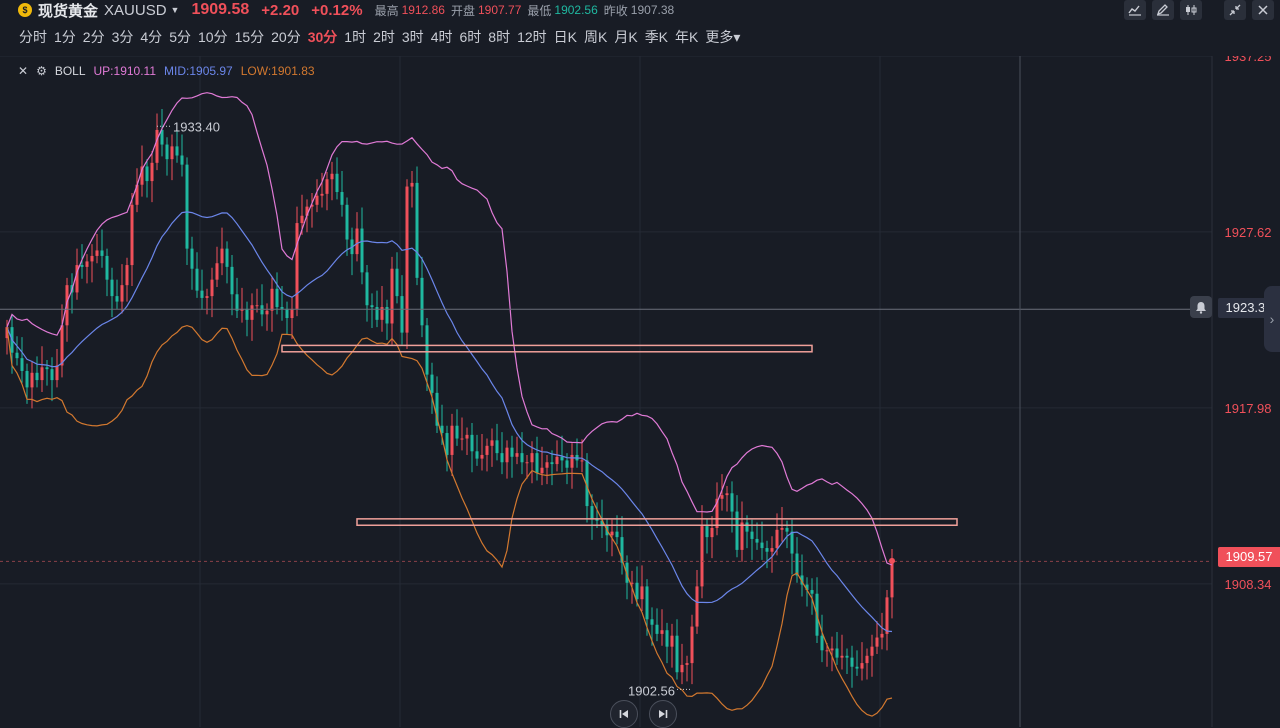 The height and width of the screenshot is (728, 1280). I want to click on timeframe-item: 30分, so click(323, 37).